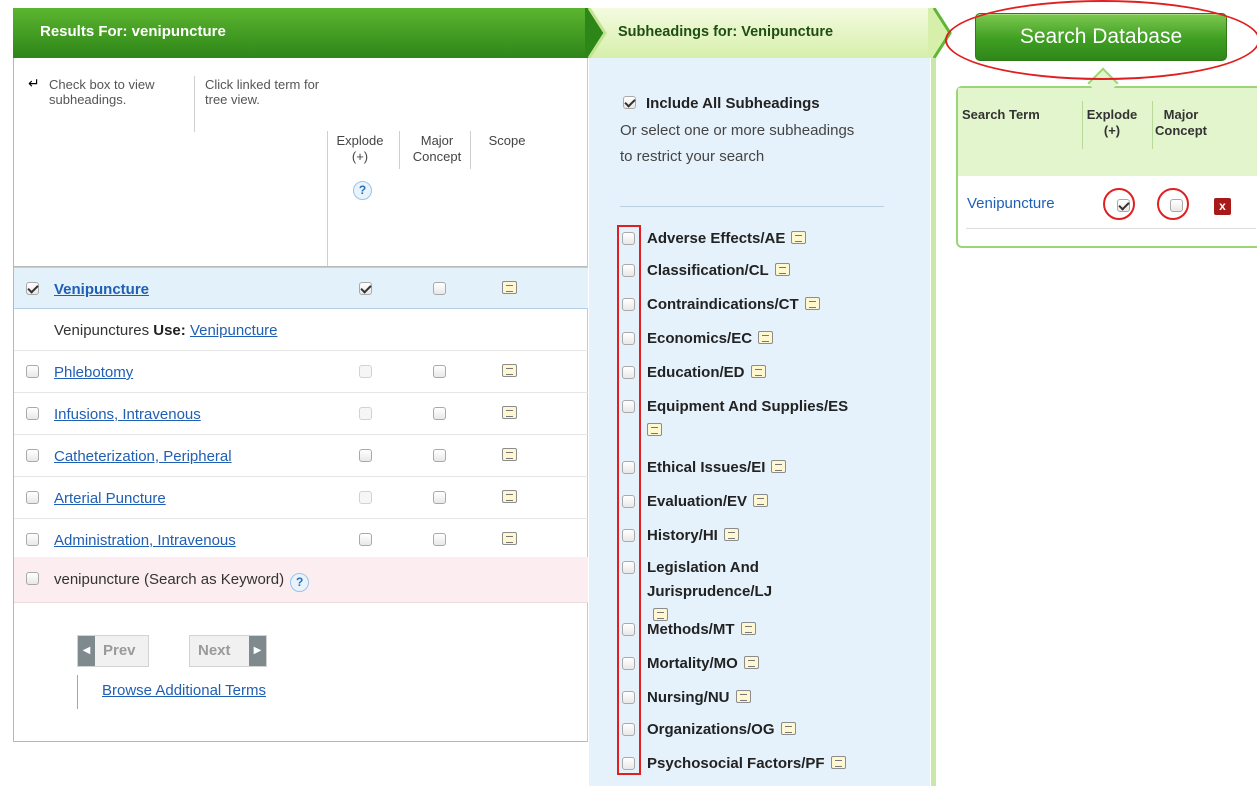  What do you see at coordinates (772, 373) in the screenshot?
I see `subheading-item: Education/ED` at bounding box center [772, 373].